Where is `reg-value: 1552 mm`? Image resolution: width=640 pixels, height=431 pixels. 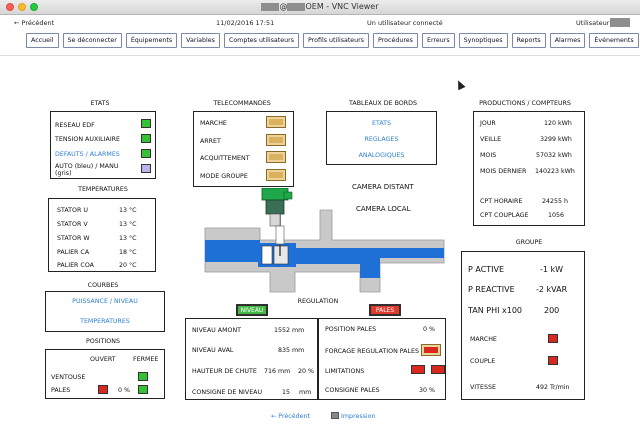
reg-value: 1552 mm is located at coordinates (289, 330).